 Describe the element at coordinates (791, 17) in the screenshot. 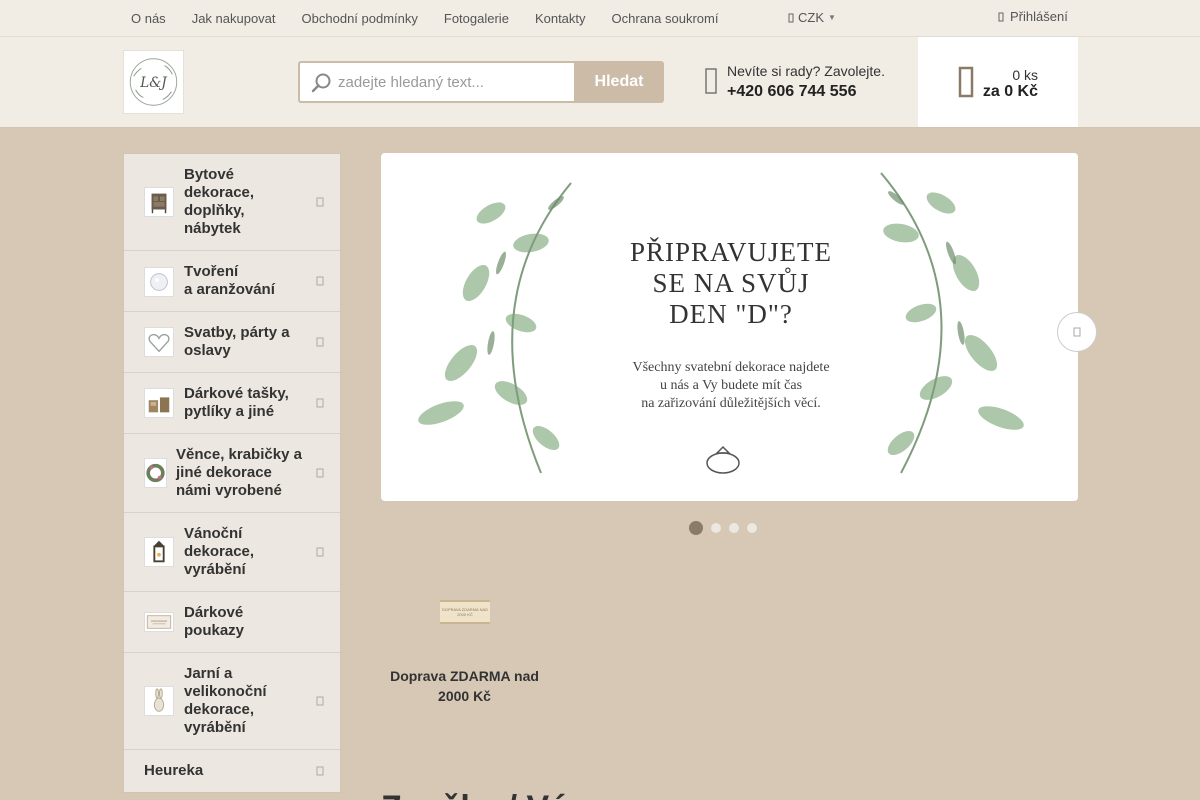

I see `currency-icon` at that location.